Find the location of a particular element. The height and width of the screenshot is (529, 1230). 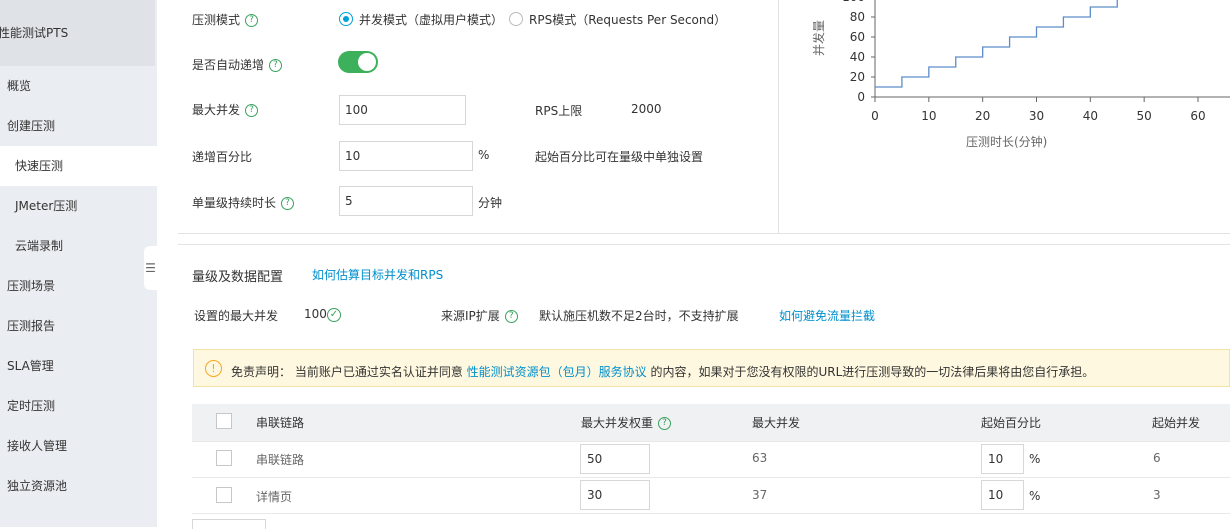

sidebar-item-scenarios: 压测场景 is located at coordinates (78, 286).